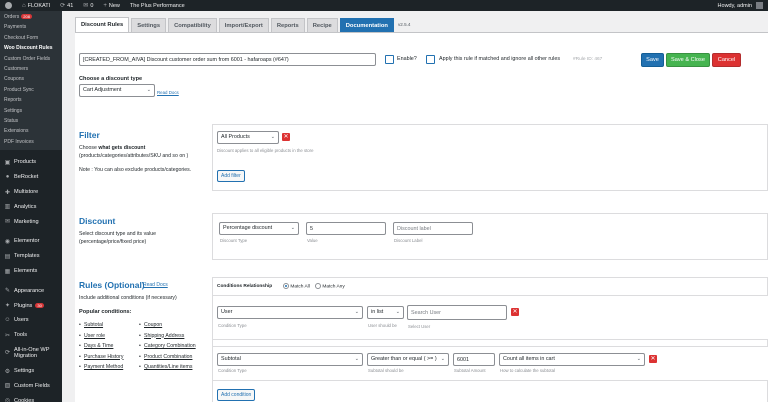 Image resolution: width=768 pixels, height=402 pixels. What do you see at coordinates (287, 25) in the screenshot?
I see `tab-reports: Reports` at bounding box center [287, 25].